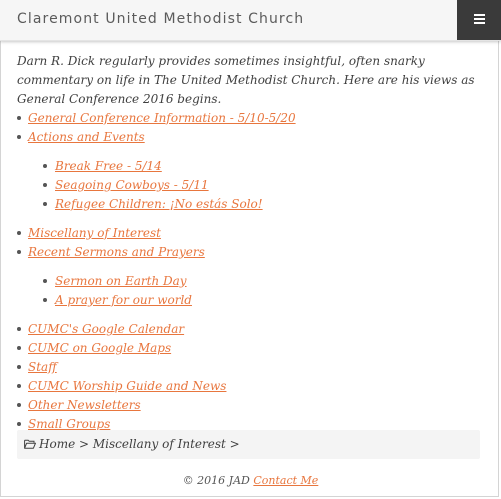 This screenshot has width=501, height=499. I want to click on breadcrumb-home-link: Home, so click(57, 444).